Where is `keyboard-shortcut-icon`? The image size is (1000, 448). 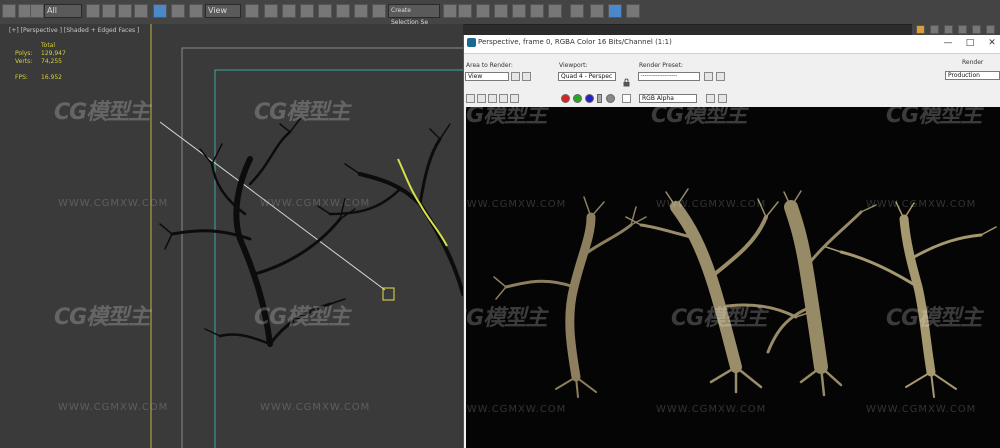 keyboard-shortcut-icon is located at coordinates (289, 11).